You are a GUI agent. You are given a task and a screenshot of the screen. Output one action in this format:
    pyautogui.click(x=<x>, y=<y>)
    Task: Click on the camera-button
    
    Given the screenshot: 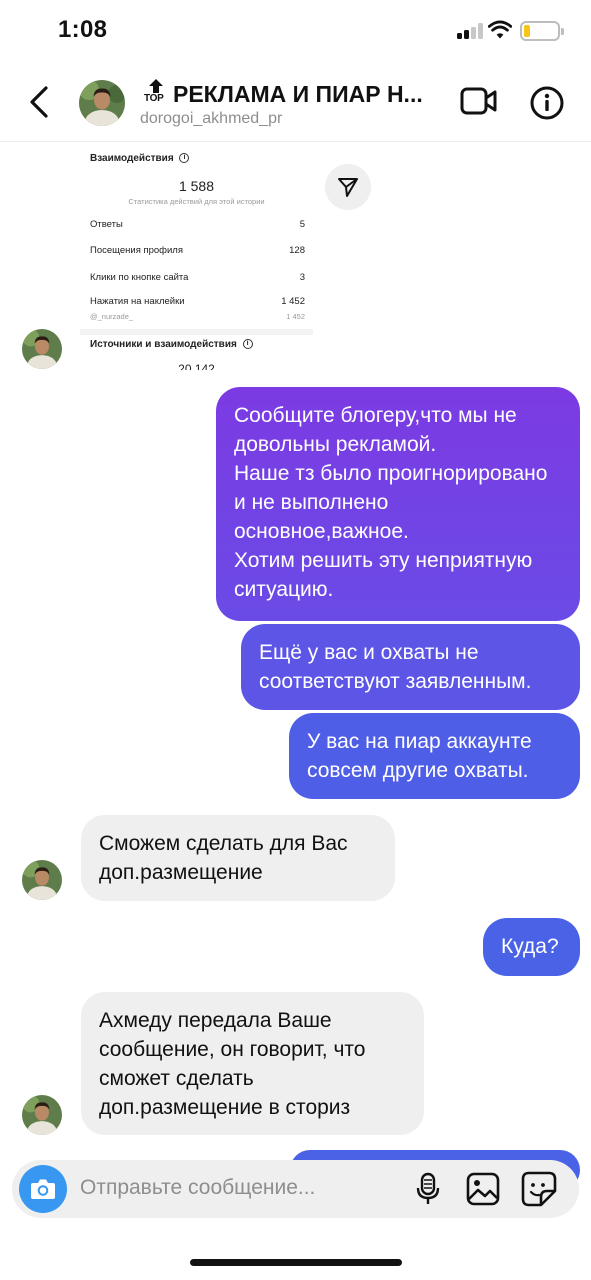 What is the action you would take?
    pyautogui.click(x=43, y=1189)
    